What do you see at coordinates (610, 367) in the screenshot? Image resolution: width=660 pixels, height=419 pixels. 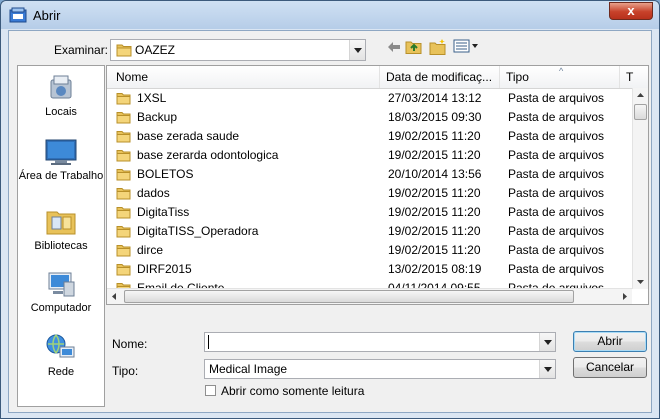 I see `cancel-button: Cancelar` at bounding box center [610, 367].